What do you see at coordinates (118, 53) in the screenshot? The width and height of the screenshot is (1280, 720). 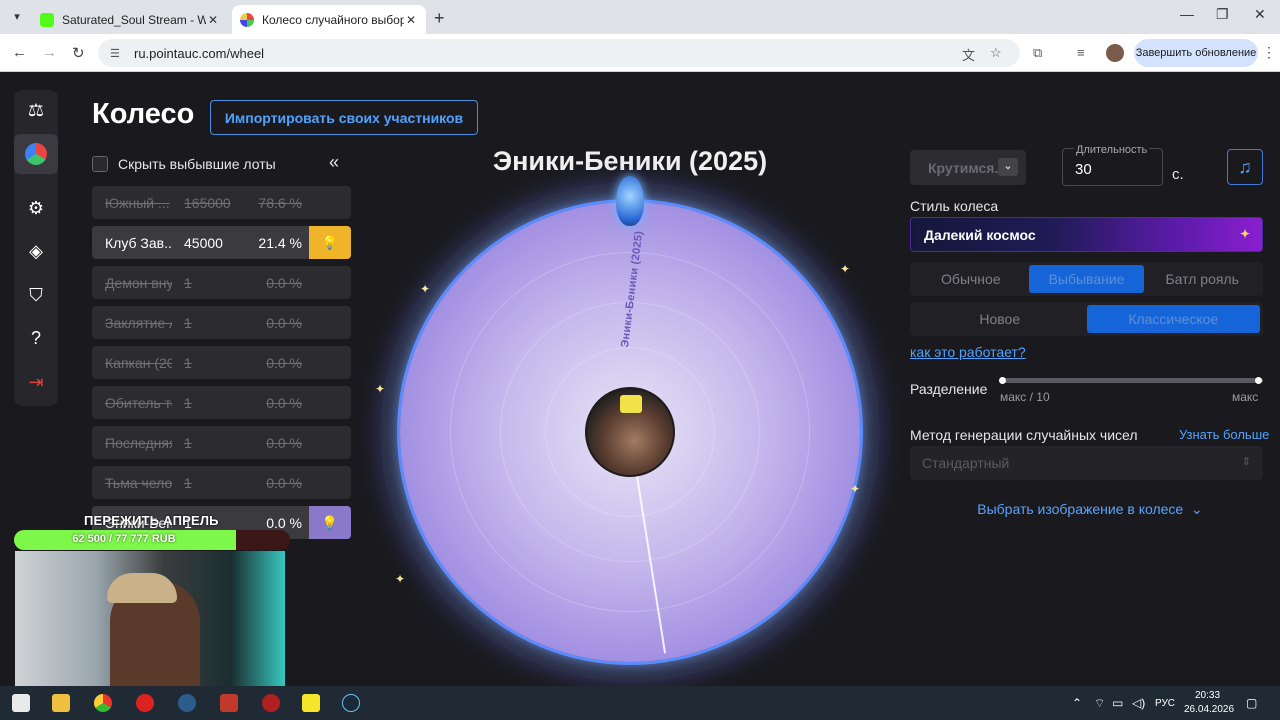 I see `site-info-icon: ☰` at bounding box center [118, 53].